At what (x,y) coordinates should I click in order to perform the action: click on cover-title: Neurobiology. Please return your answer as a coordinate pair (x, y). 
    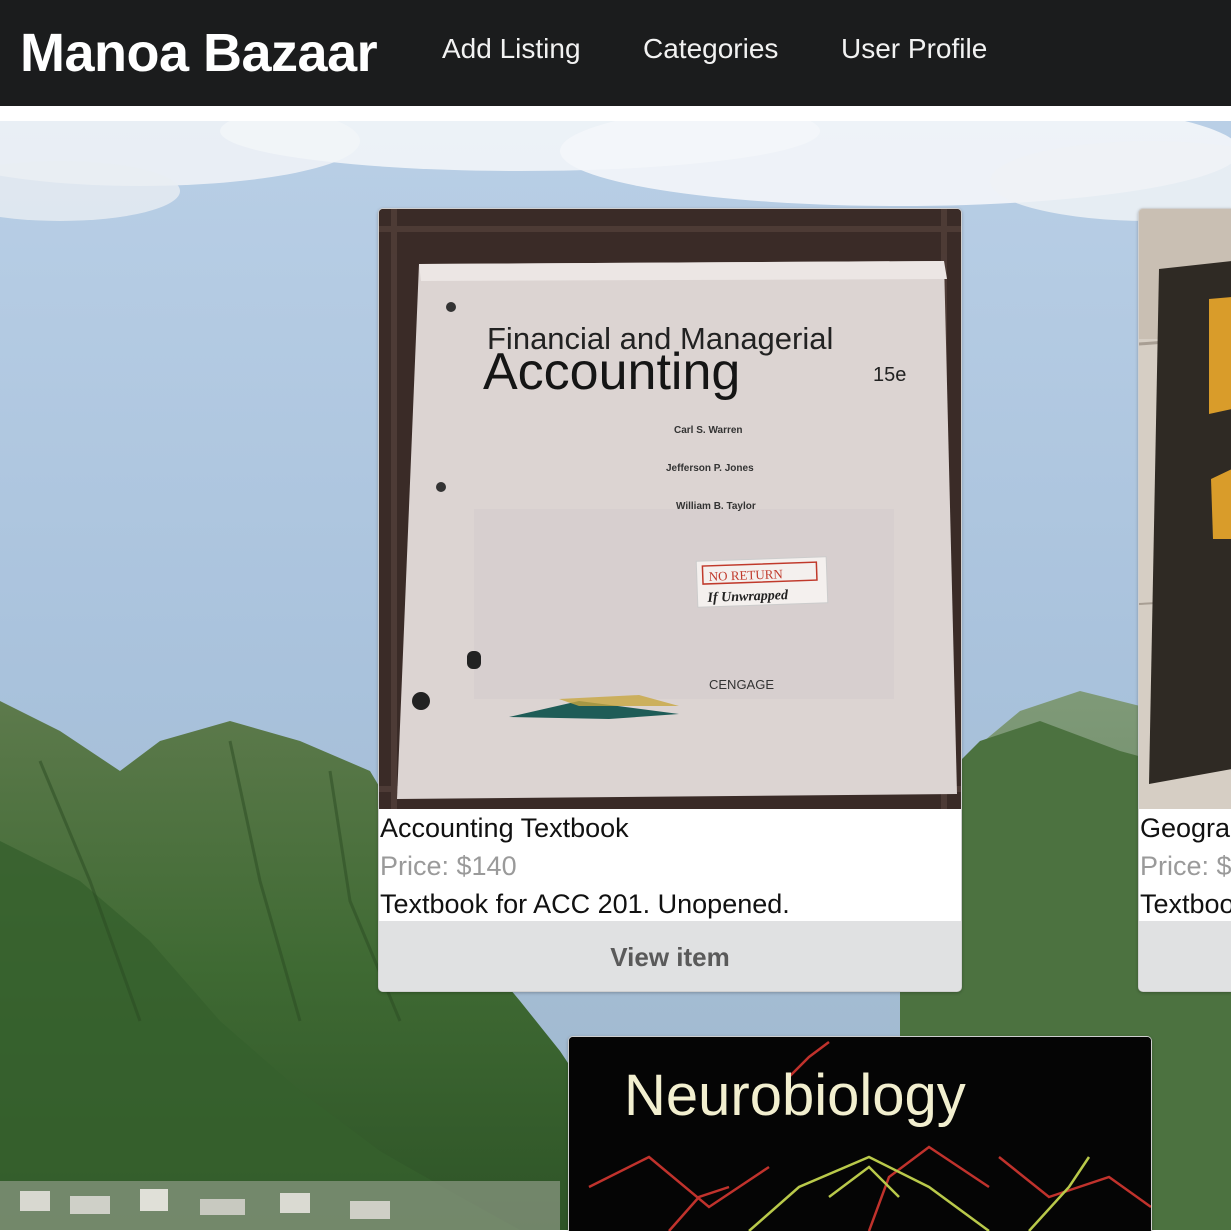
    Looking at the image, I should click on (795, 1095).